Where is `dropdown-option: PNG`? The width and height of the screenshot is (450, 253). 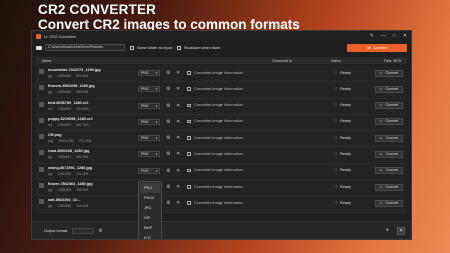
dropdown-option: PNG is located at coordinates (150, 188).